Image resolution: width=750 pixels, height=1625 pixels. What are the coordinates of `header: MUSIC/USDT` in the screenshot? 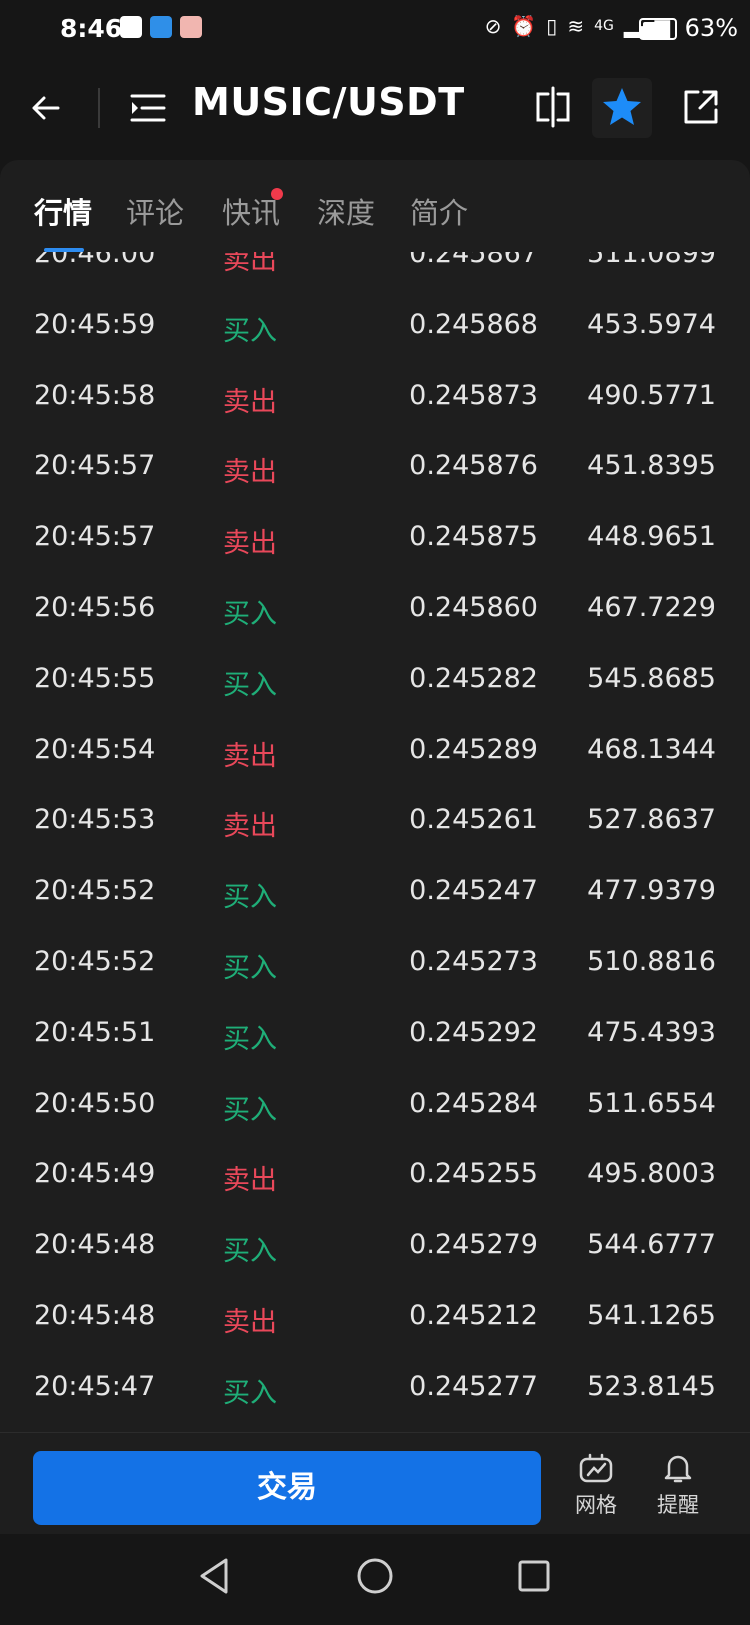 It's located at (375, 108).